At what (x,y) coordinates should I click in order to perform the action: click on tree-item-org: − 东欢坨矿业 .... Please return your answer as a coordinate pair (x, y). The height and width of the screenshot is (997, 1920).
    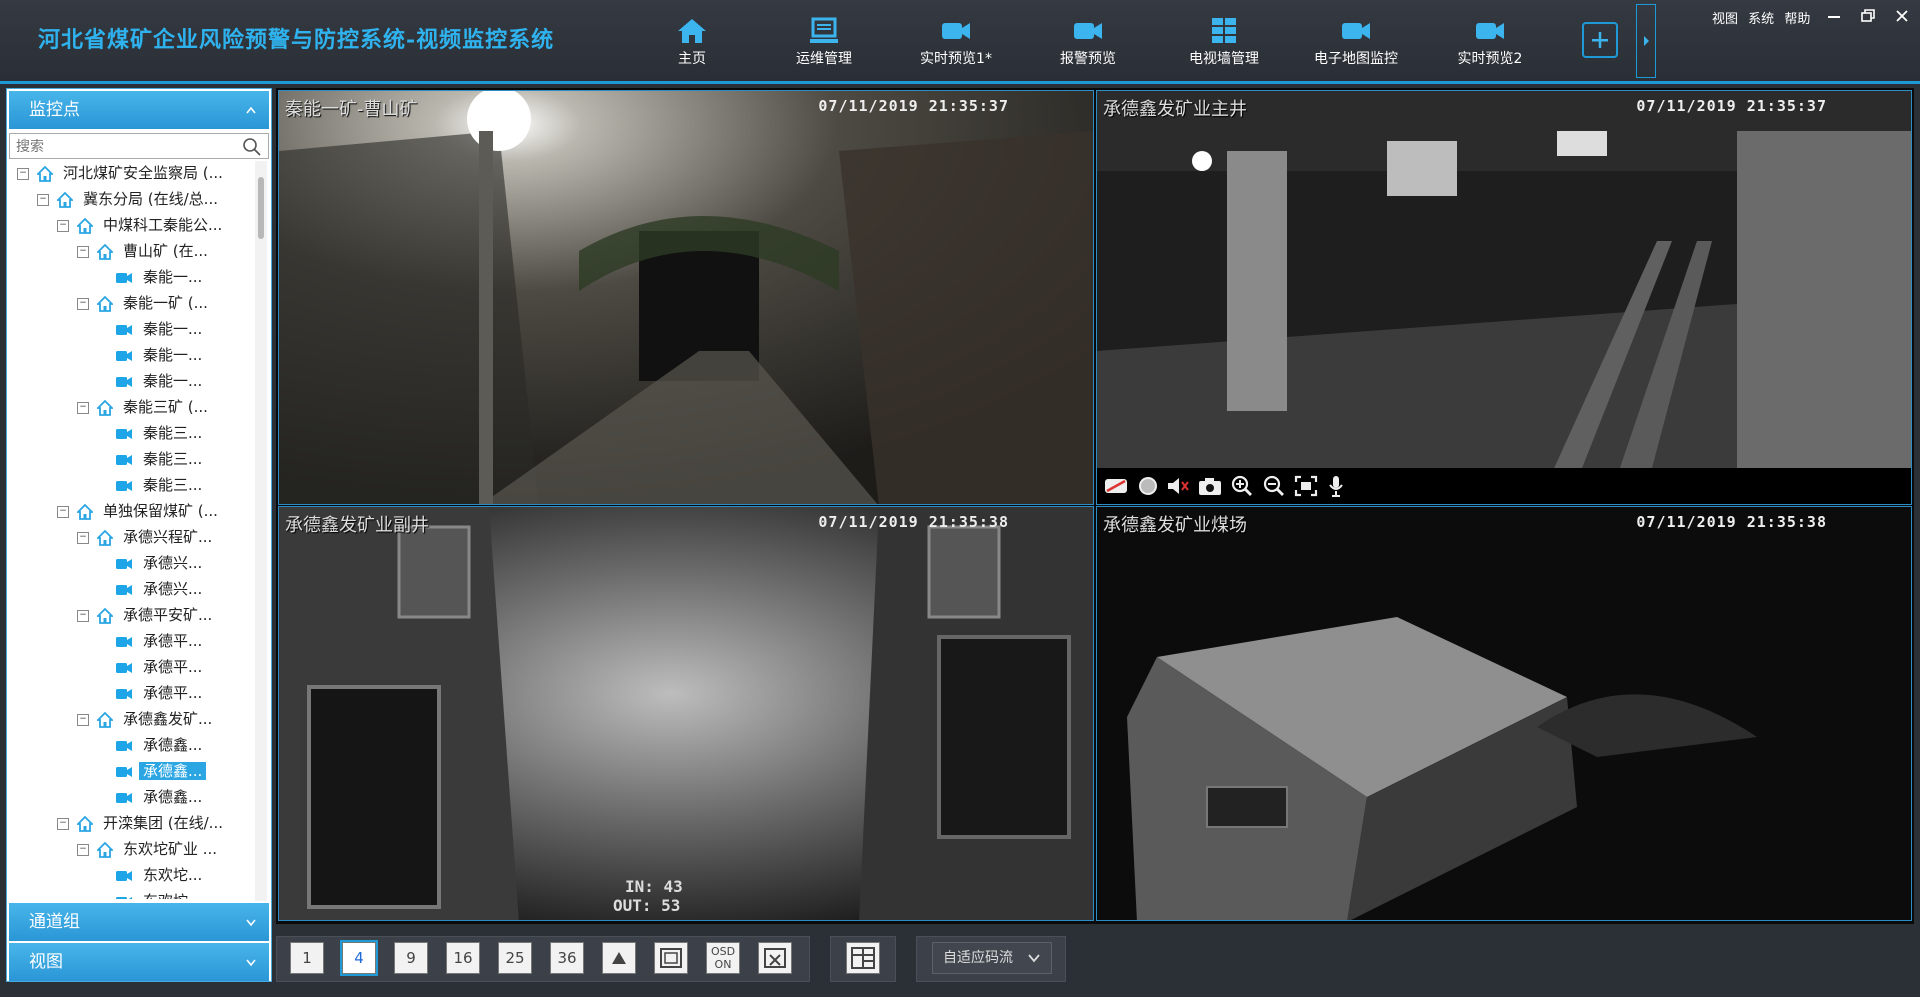
    Looking at the image, I should click on (149, 849).